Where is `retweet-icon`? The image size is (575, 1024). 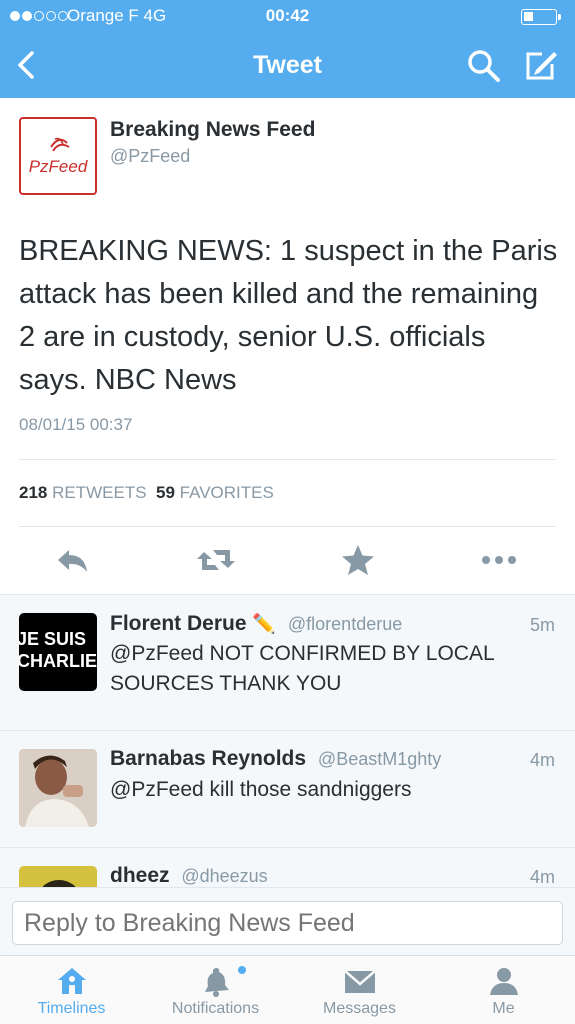 retweet-icon is located at coordinates (216, 560).